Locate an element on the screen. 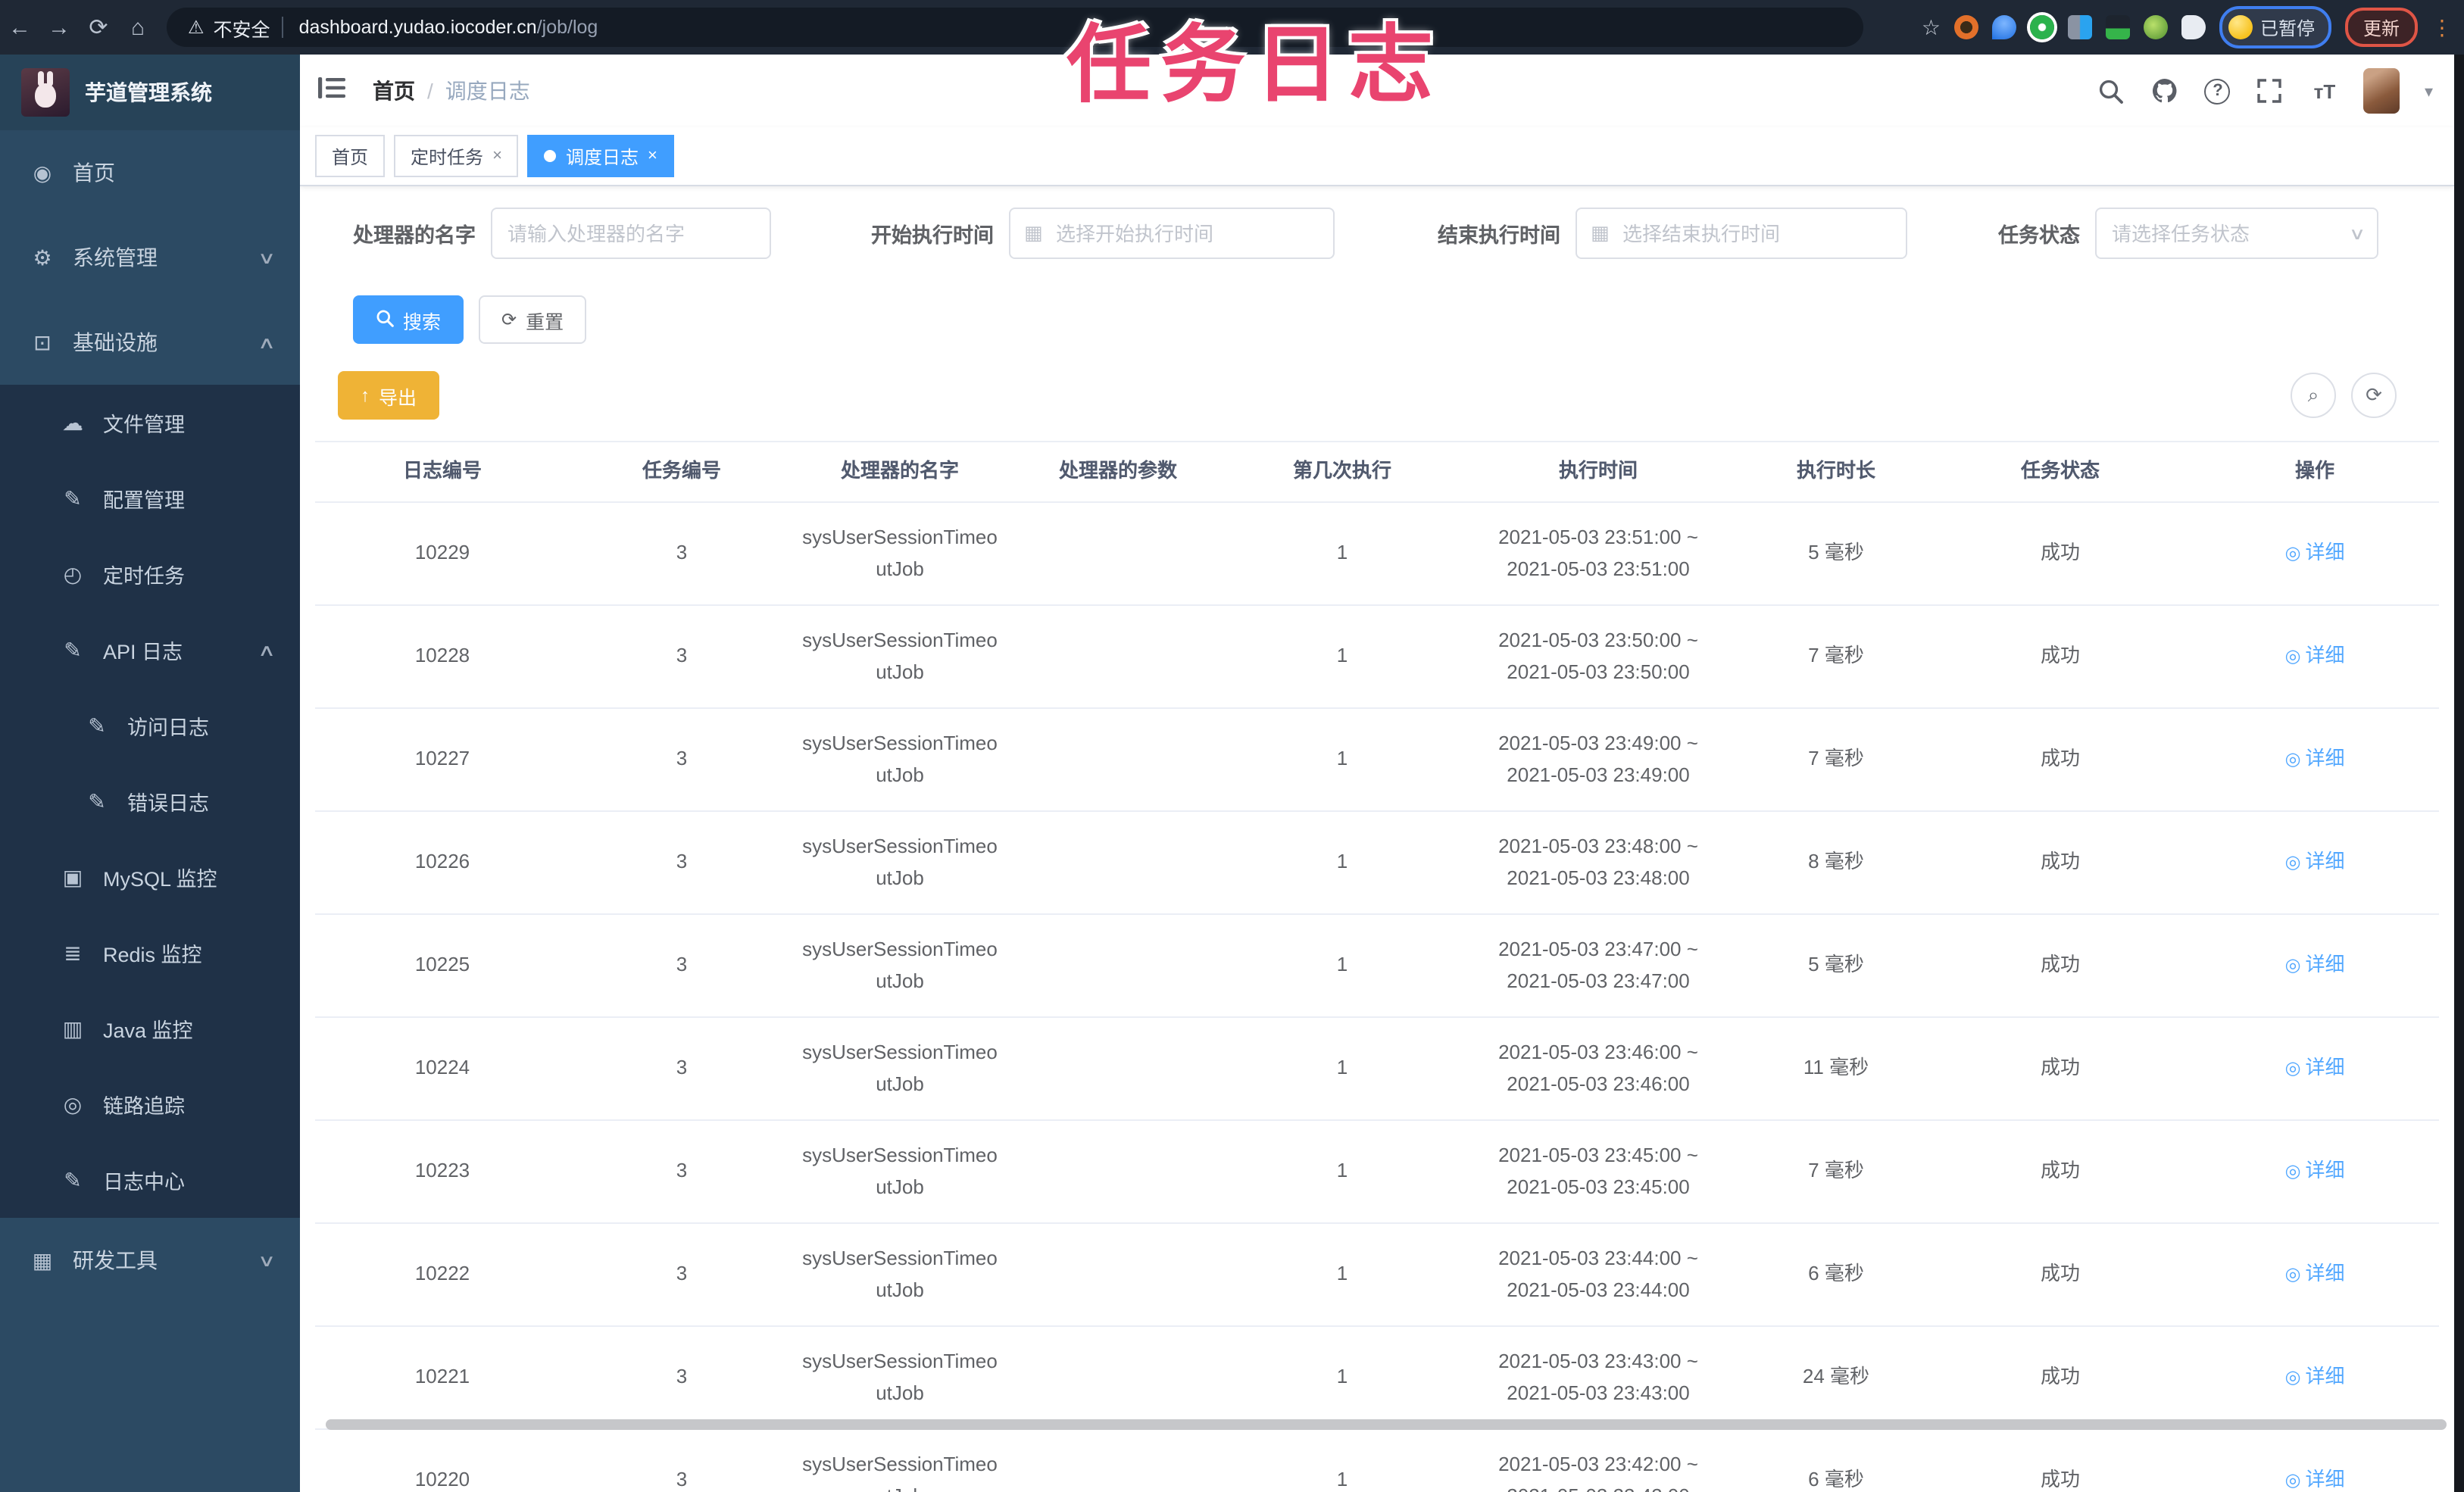 The height and width of the screenshot is (1492, 2464). column-header-执行时间: 执行时间 is located at coordinates (1598, 471).